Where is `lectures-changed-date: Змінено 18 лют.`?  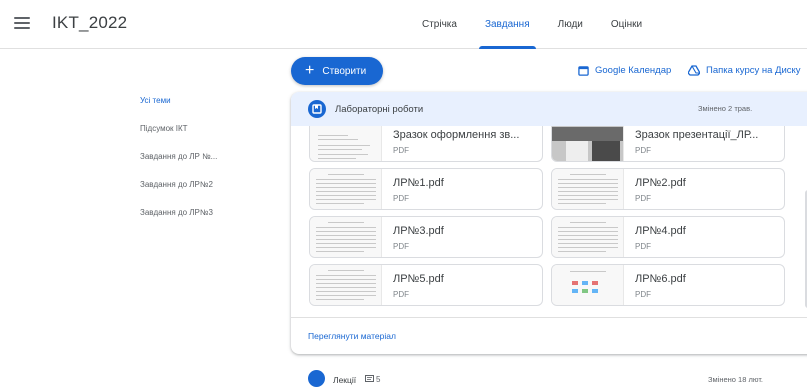 lectures-changed-date: Змінено 18 лют. is located at coordinates (736, 379).